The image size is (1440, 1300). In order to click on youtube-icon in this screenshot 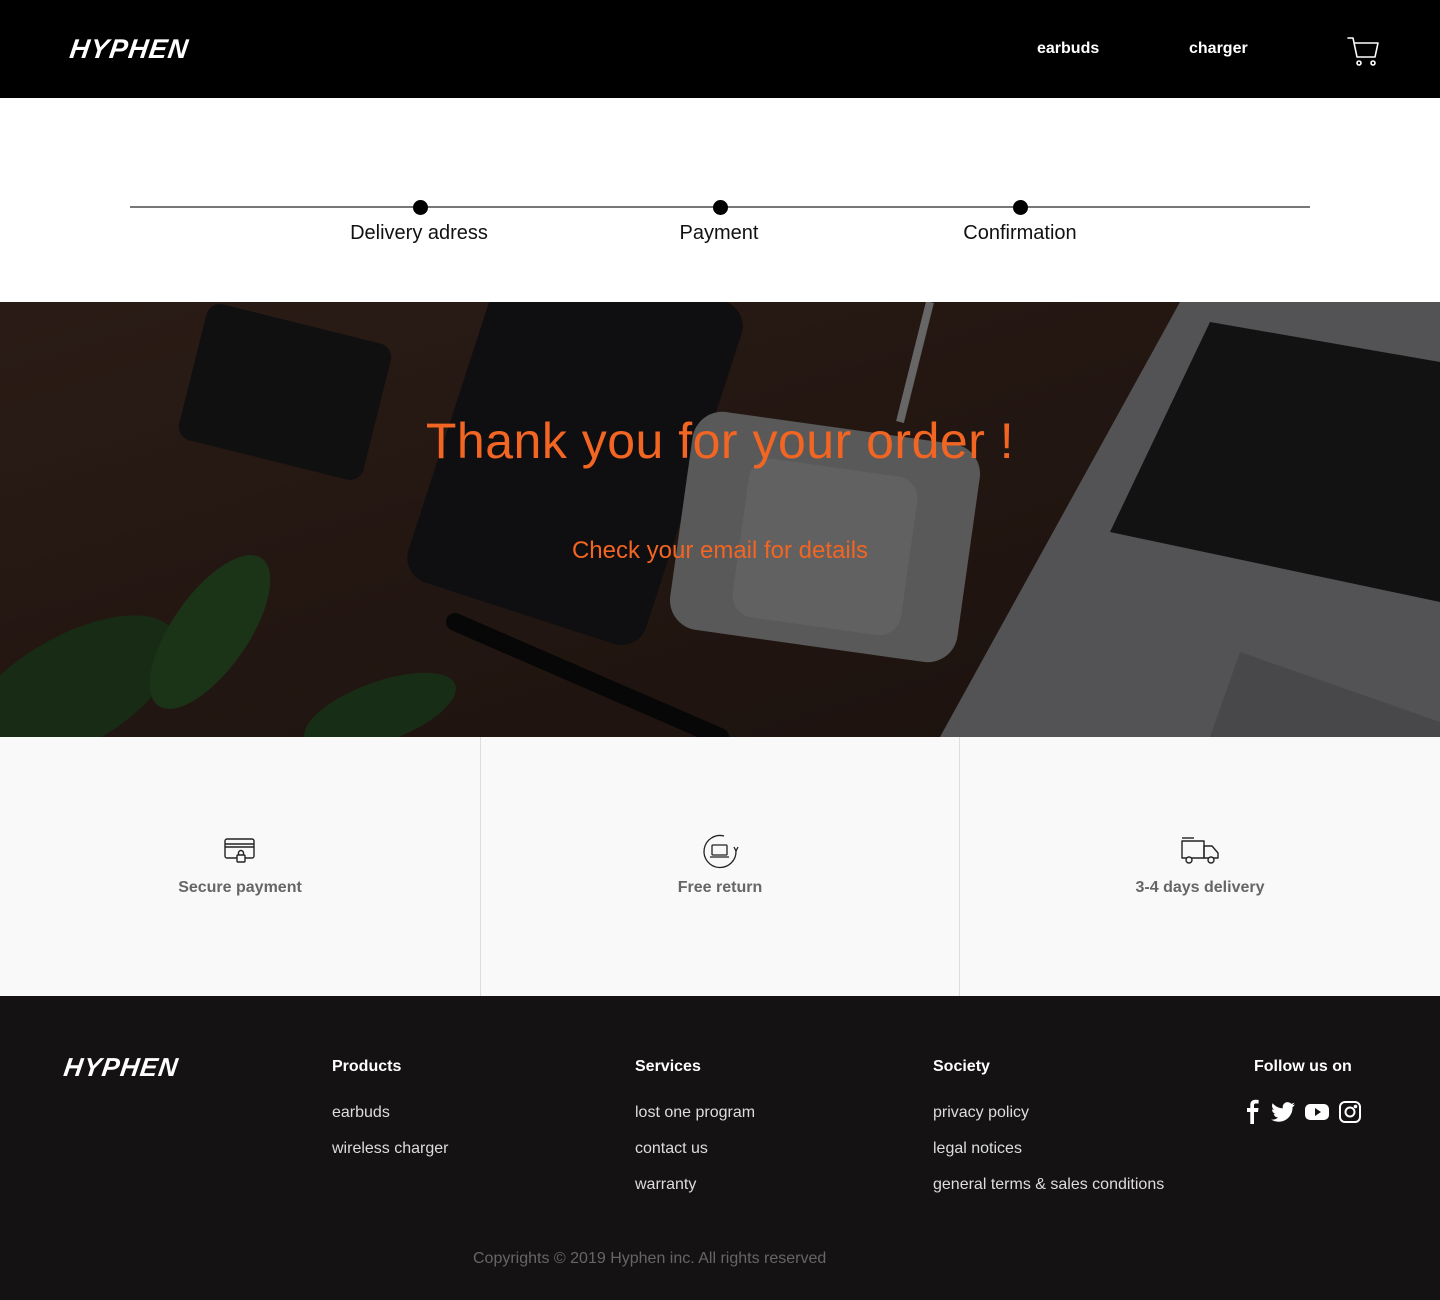, I will do `click(1317, 1111)`.